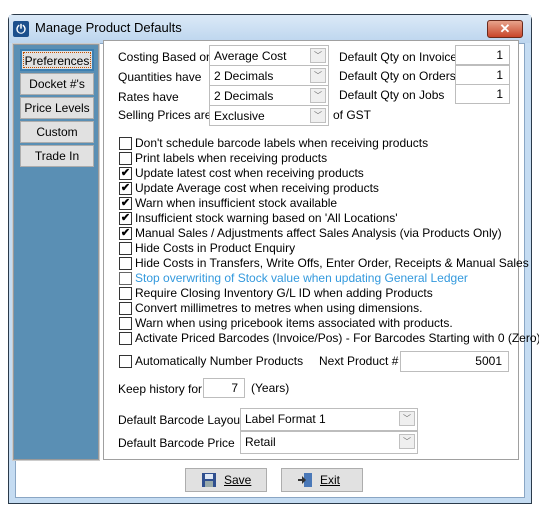  What do you see at coordinates (505, 29) in the screenshot?
I see `close-button: ✕` at bounding box center [505, 29].